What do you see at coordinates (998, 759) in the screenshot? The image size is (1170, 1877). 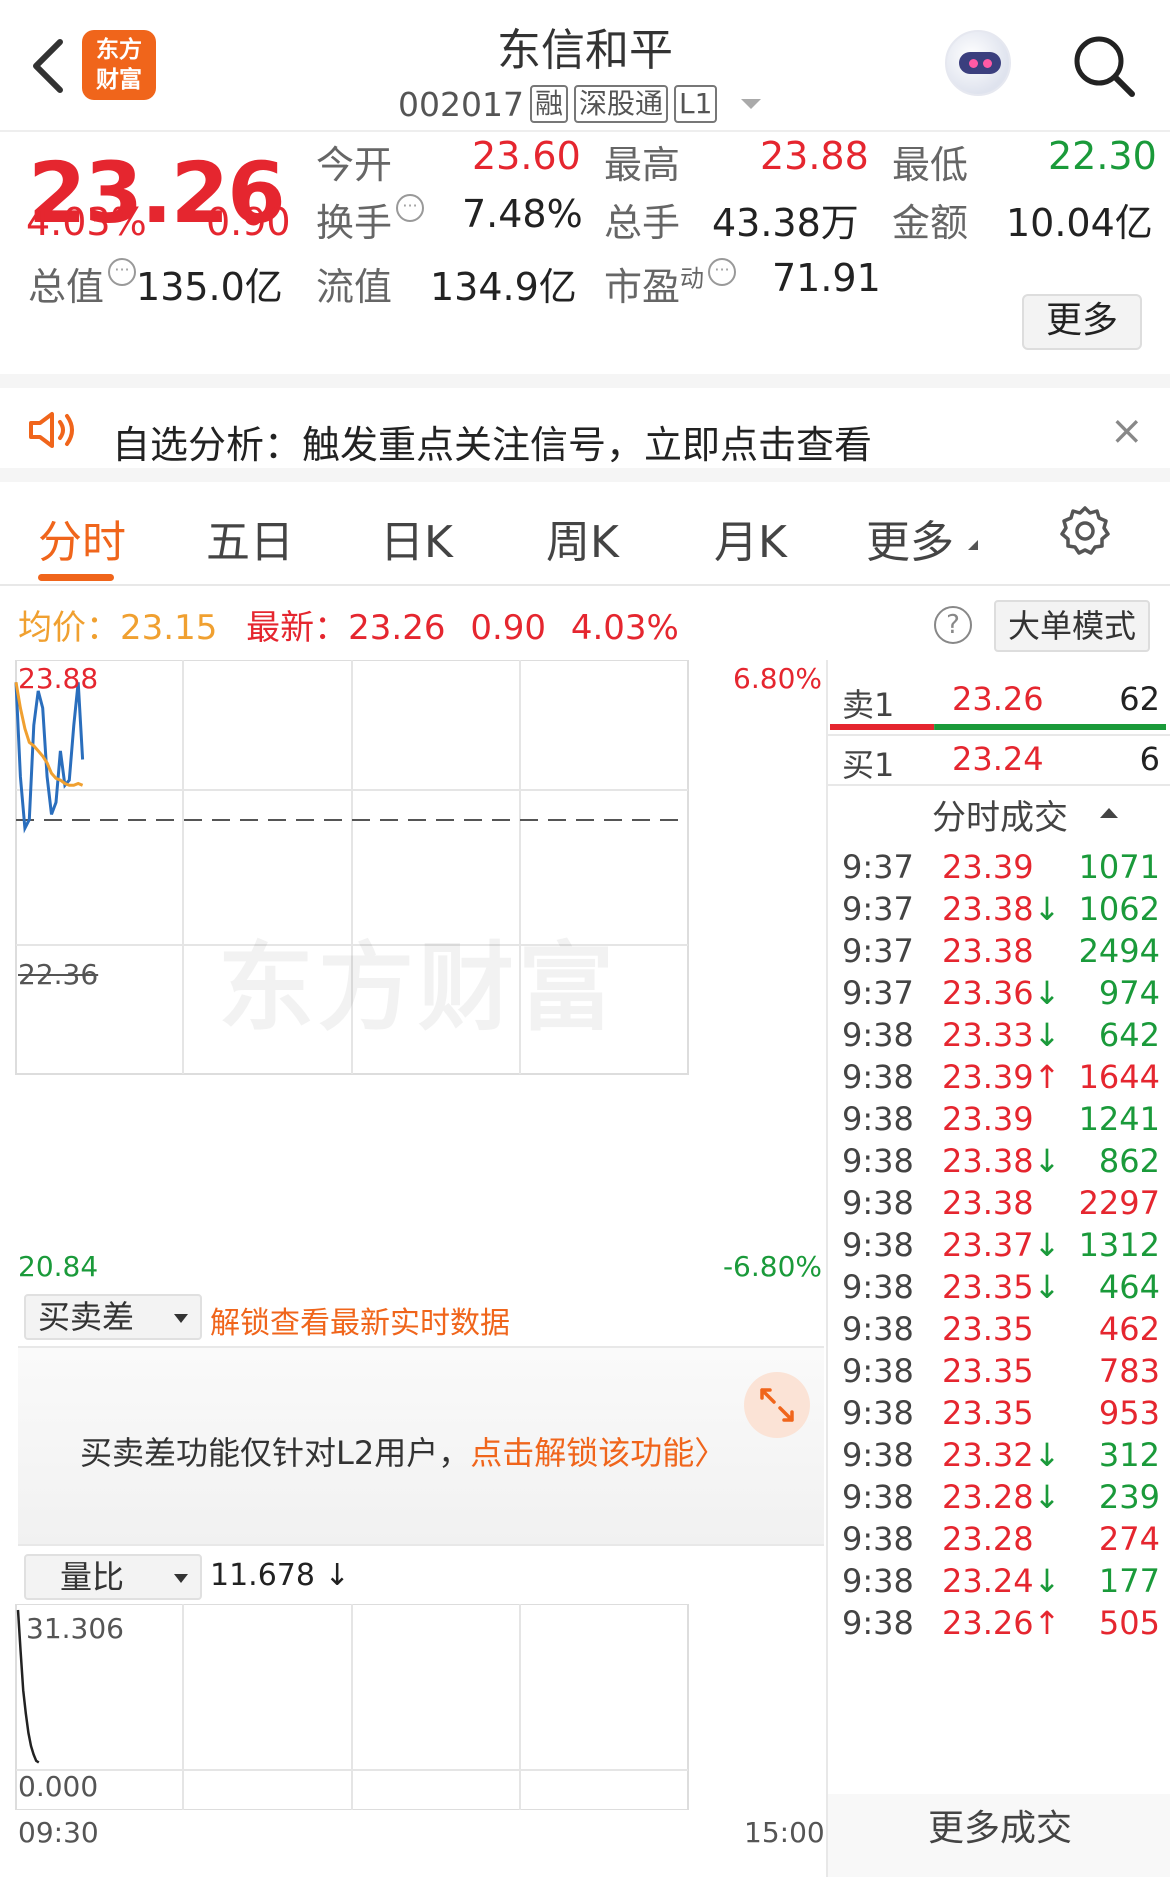 I see `buy-1-price: 23.24` at bounding box center [998, 759].